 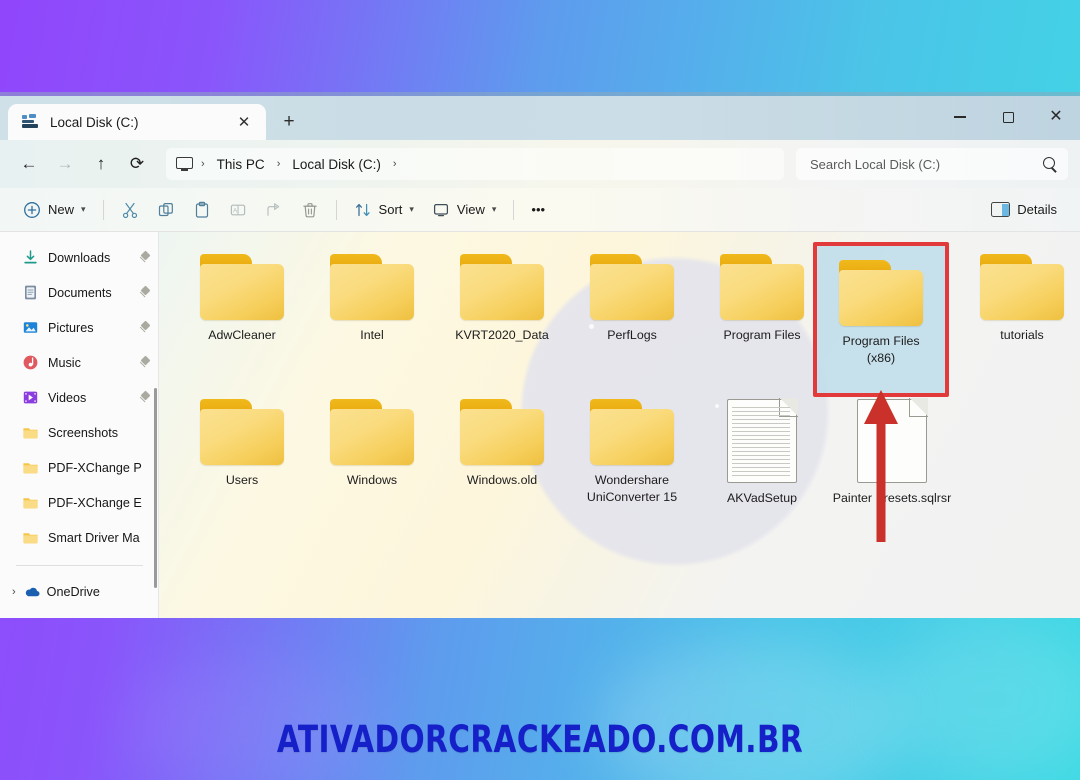 What do you see at coordinates (372, 480) in the screenshot?
I see `file-item-label: Windows` at bounding box center [372, 480].